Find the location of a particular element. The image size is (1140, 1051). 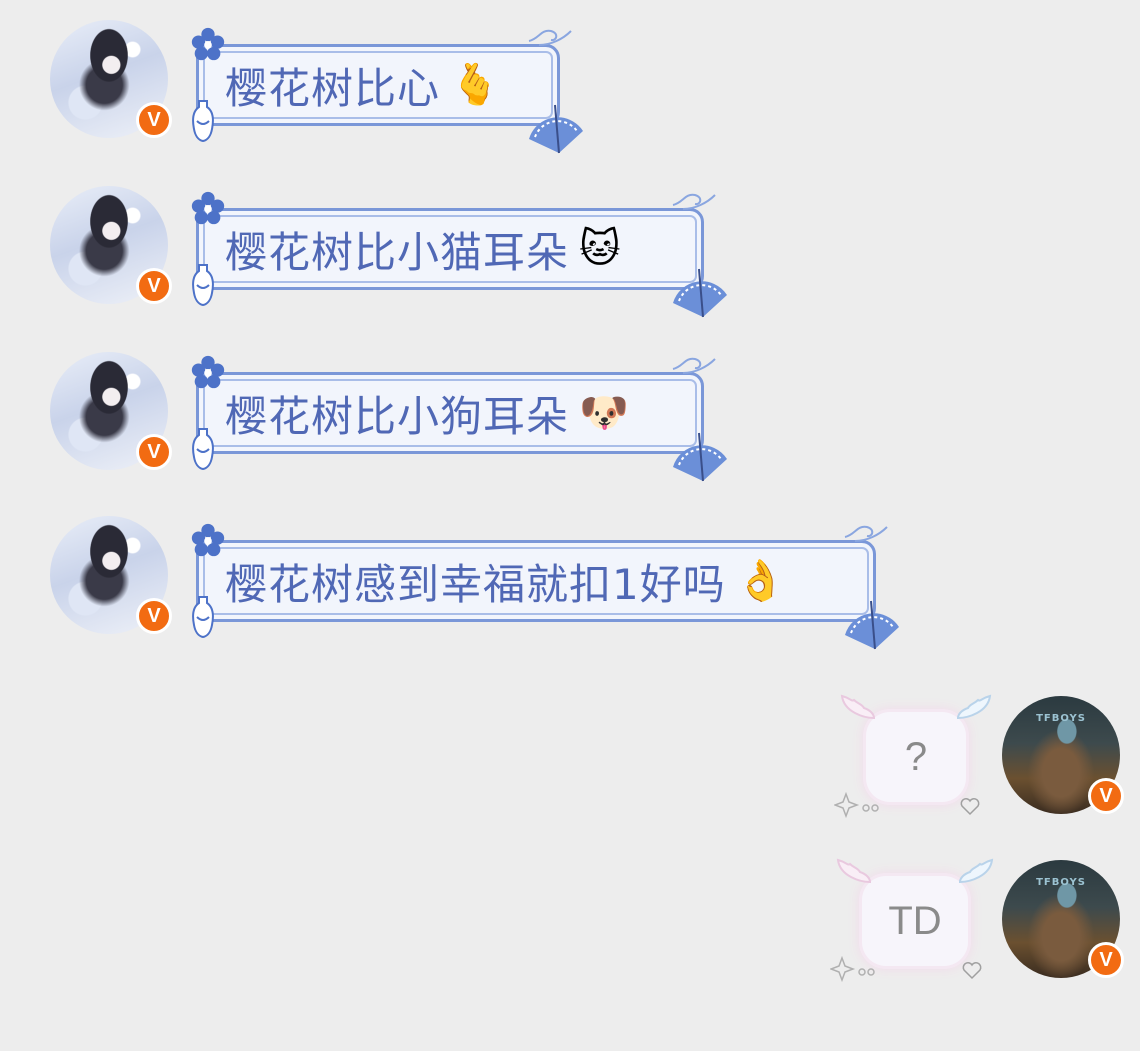

cat-face-emoji: 🐱 is located at coordinates (600, 249).